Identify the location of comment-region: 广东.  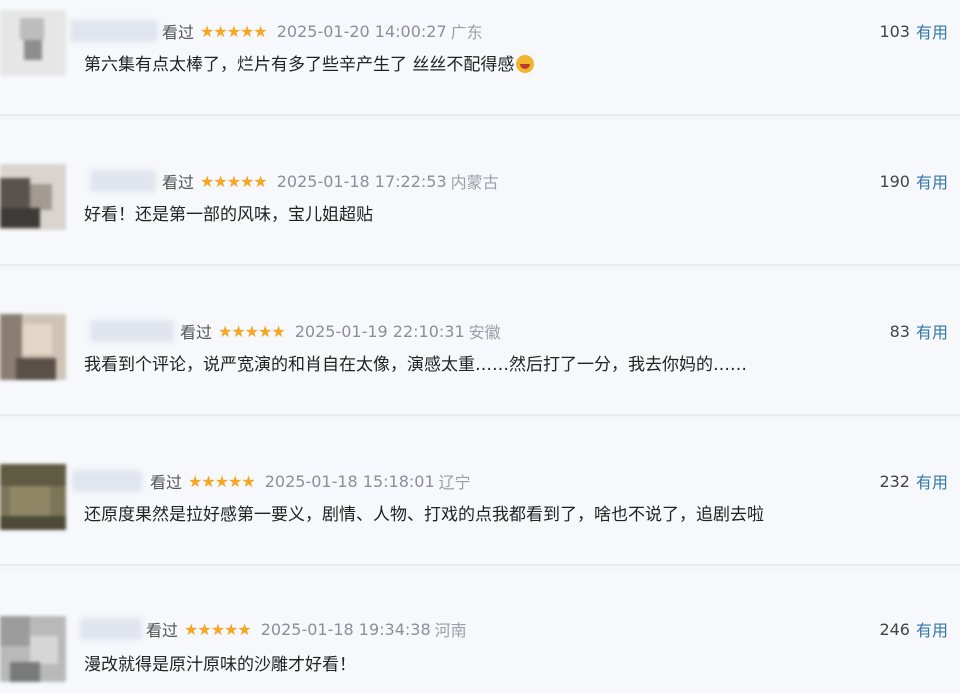
(466, 32).